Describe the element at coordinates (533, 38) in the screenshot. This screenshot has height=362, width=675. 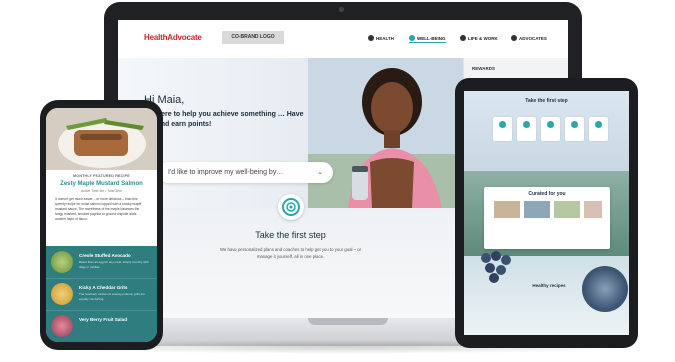
I see `nav-label: ADVOCATES` at that location.